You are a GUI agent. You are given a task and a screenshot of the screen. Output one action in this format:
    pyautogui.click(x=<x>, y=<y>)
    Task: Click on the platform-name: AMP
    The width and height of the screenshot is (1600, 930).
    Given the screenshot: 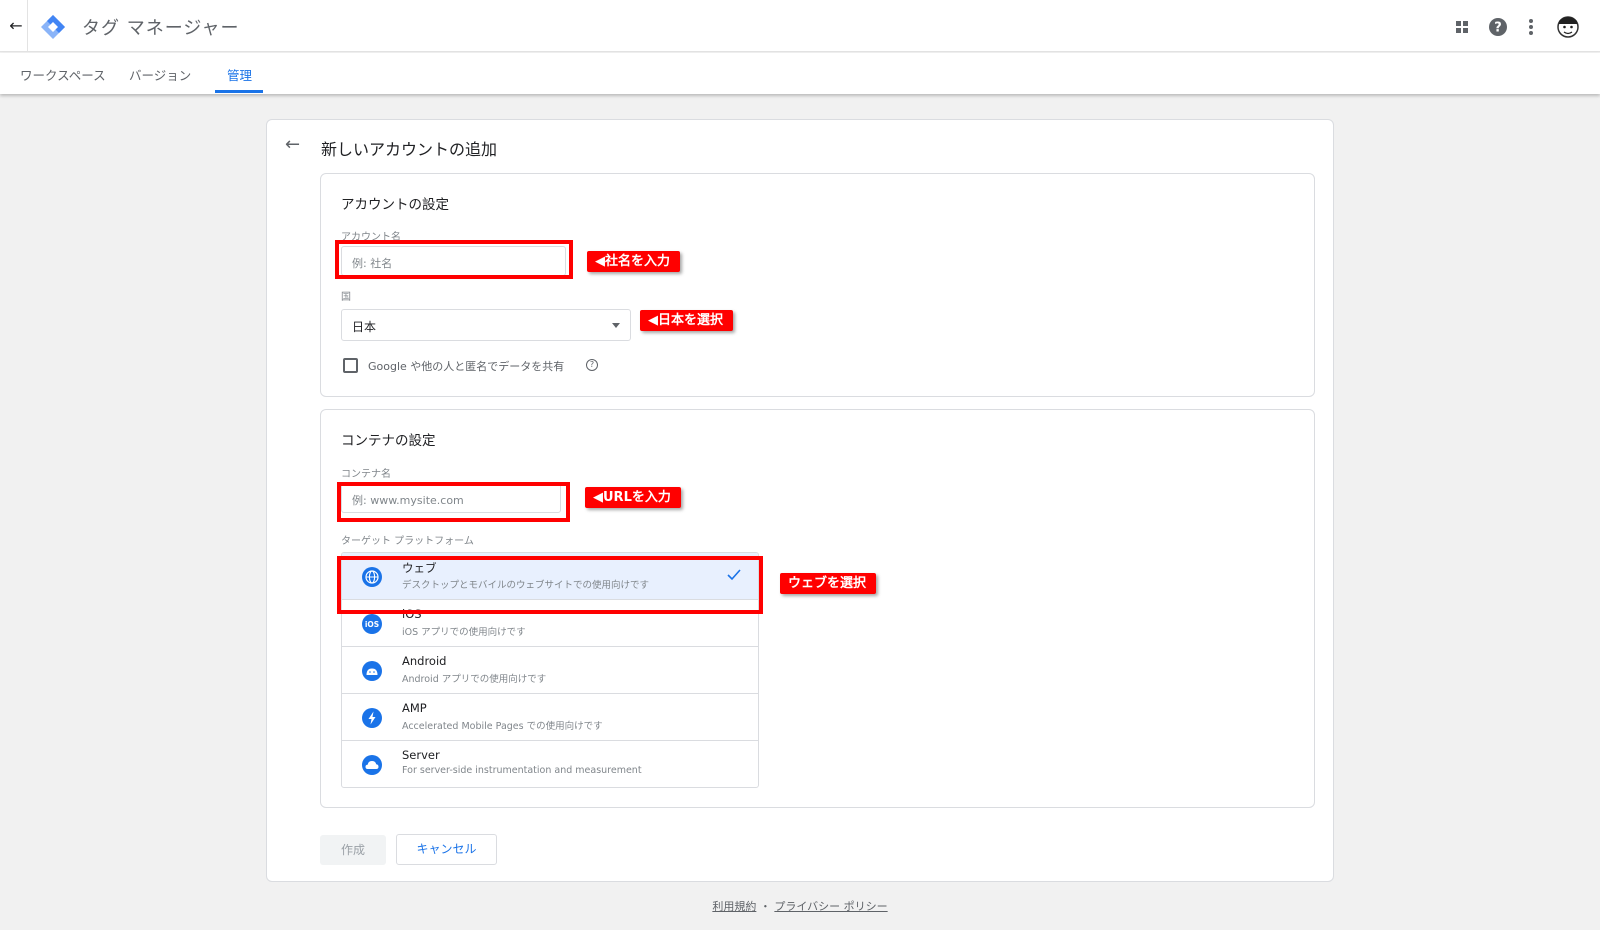 What is the action you would take?
    pyautogui.click(x=414, y=708)
    